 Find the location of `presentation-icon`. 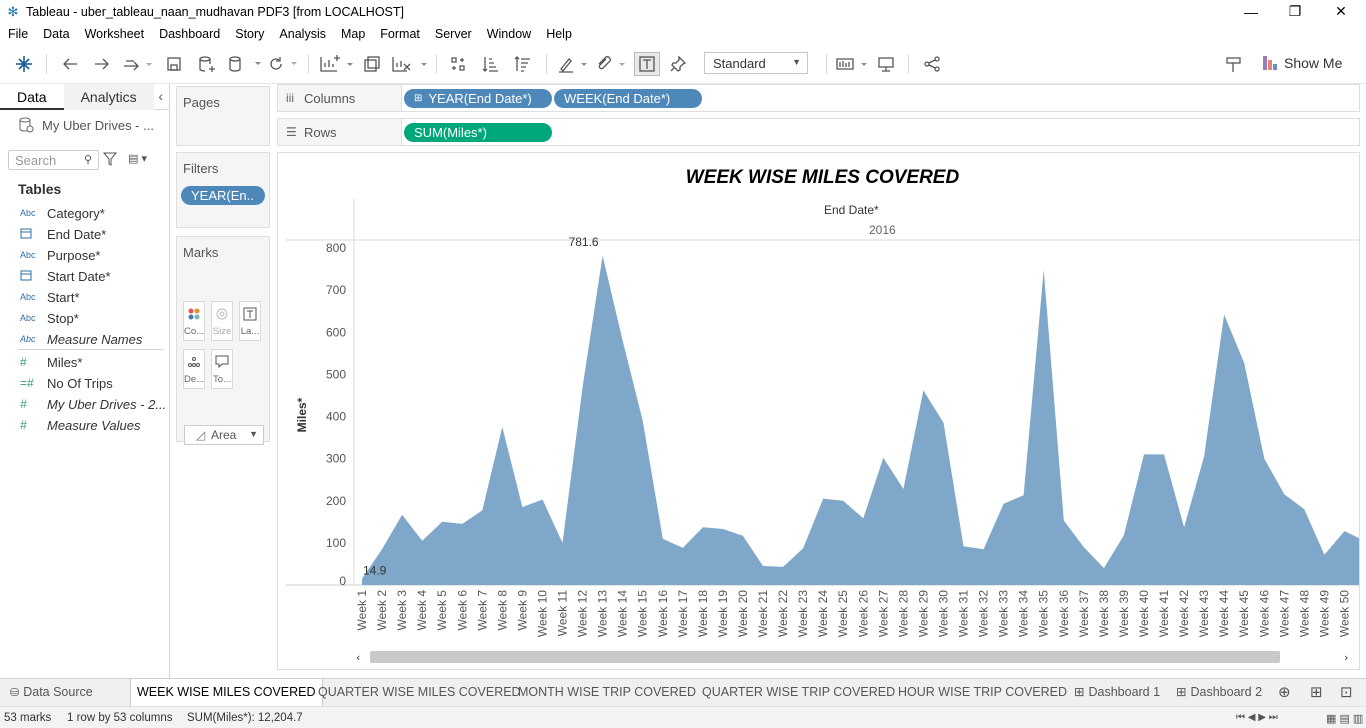

presentation-icon is located at coordinates (852, 64).